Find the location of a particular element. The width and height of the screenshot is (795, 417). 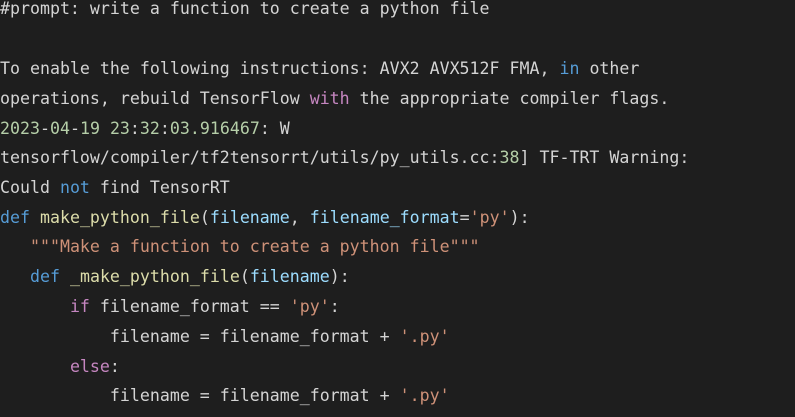

code-token: 04 is located at coordinates (59, 128).